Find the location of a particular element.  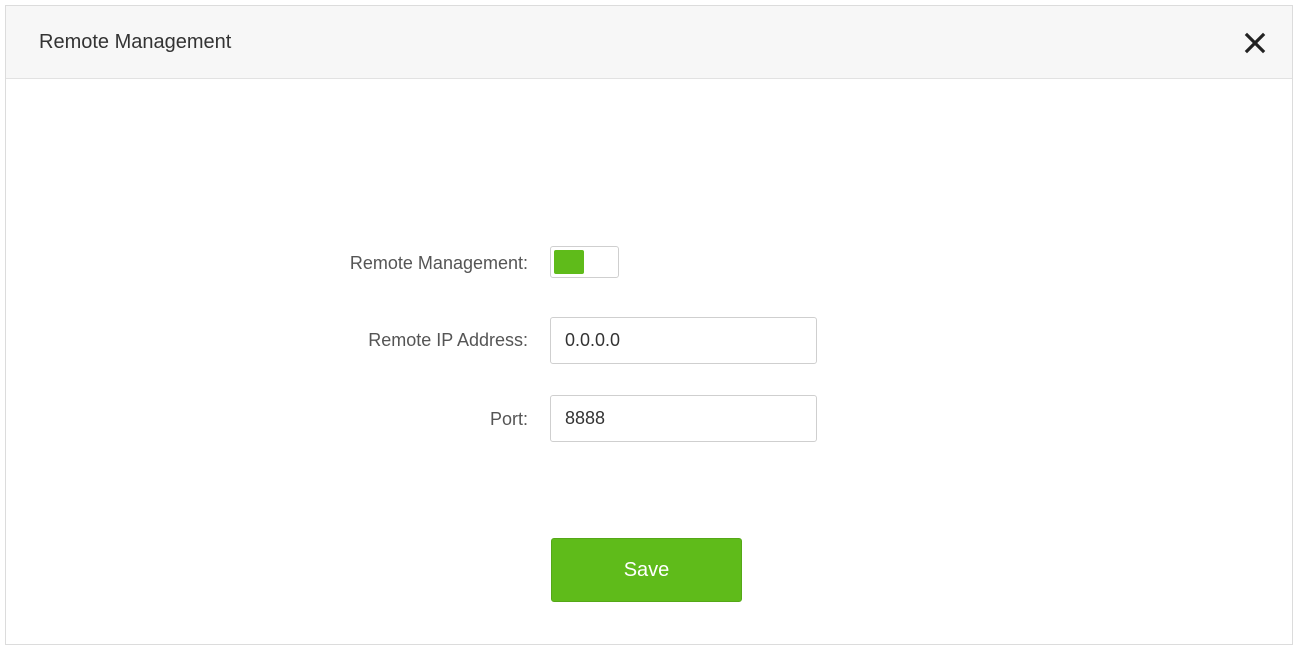

dialog-title: Remote Management is located at coordinates (135, 42).